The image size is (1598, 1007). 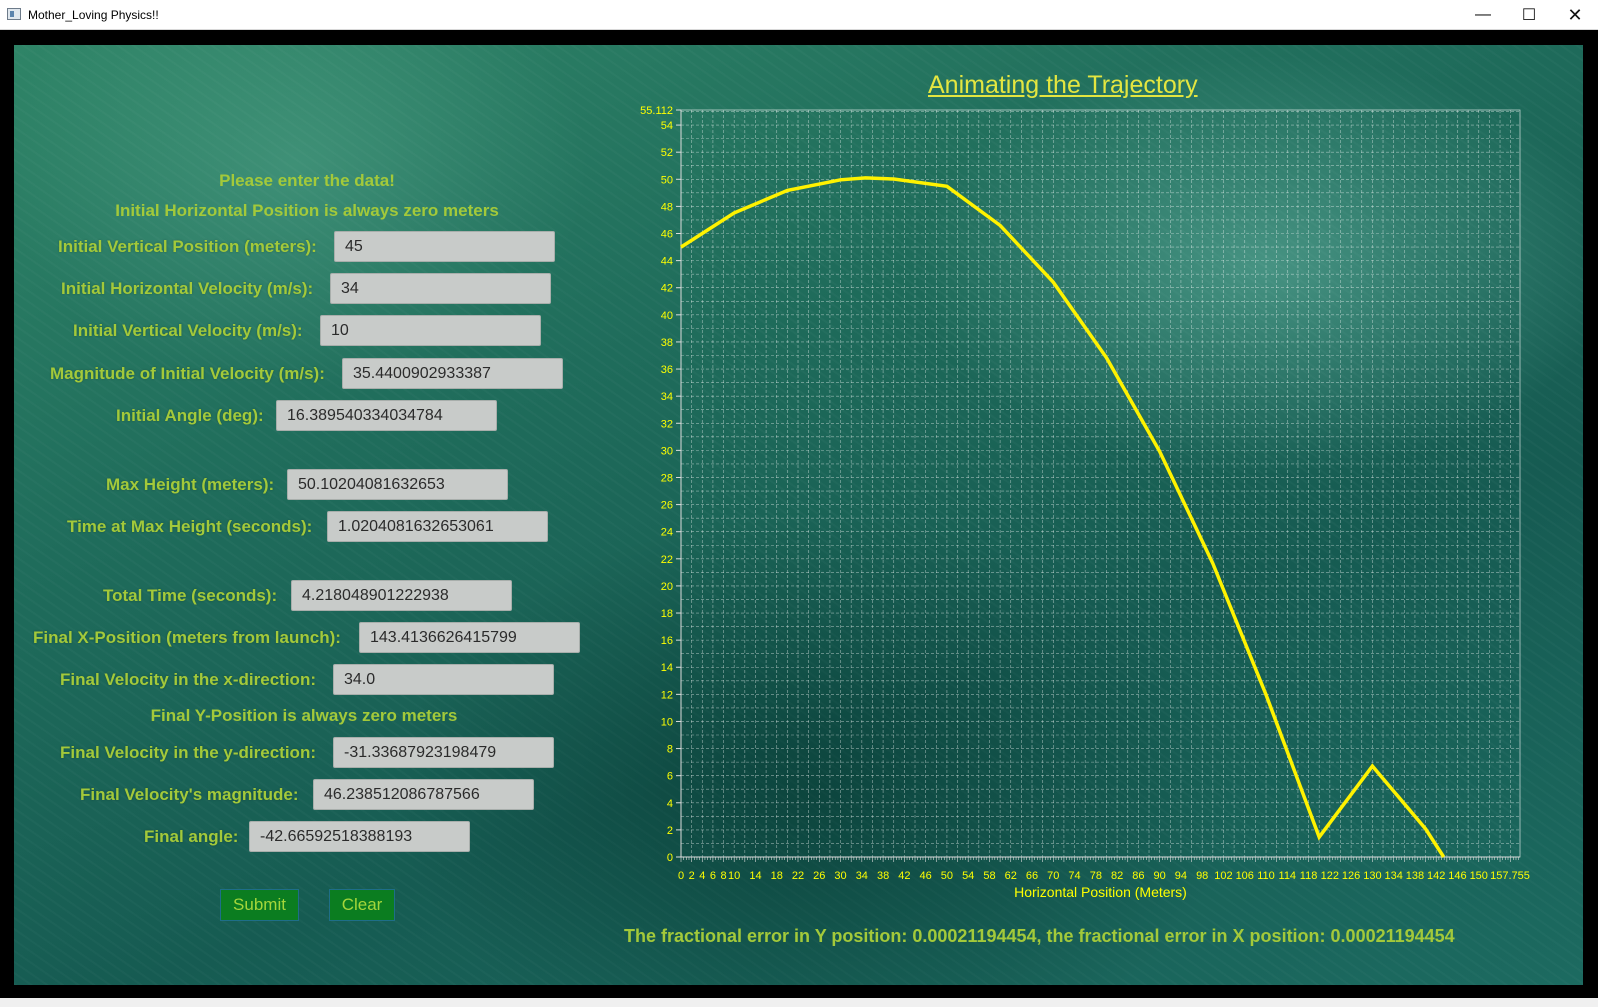 I want to click on y-tick-label: 24, so click(x=667, y=533).